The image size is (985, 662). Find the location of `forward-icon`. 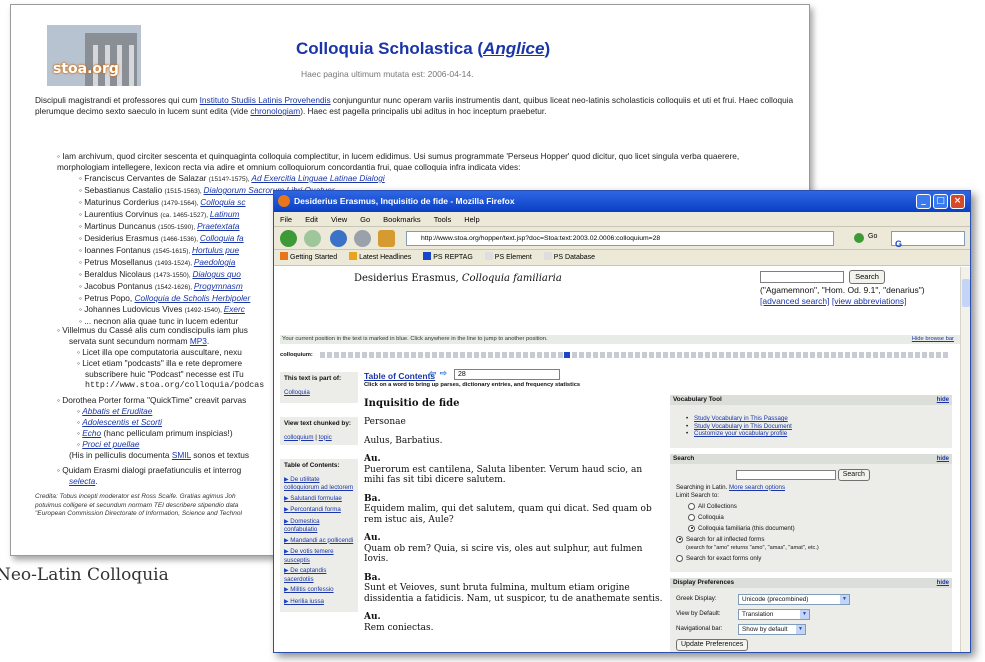

forward-icon is located at coordinates (312, 238).